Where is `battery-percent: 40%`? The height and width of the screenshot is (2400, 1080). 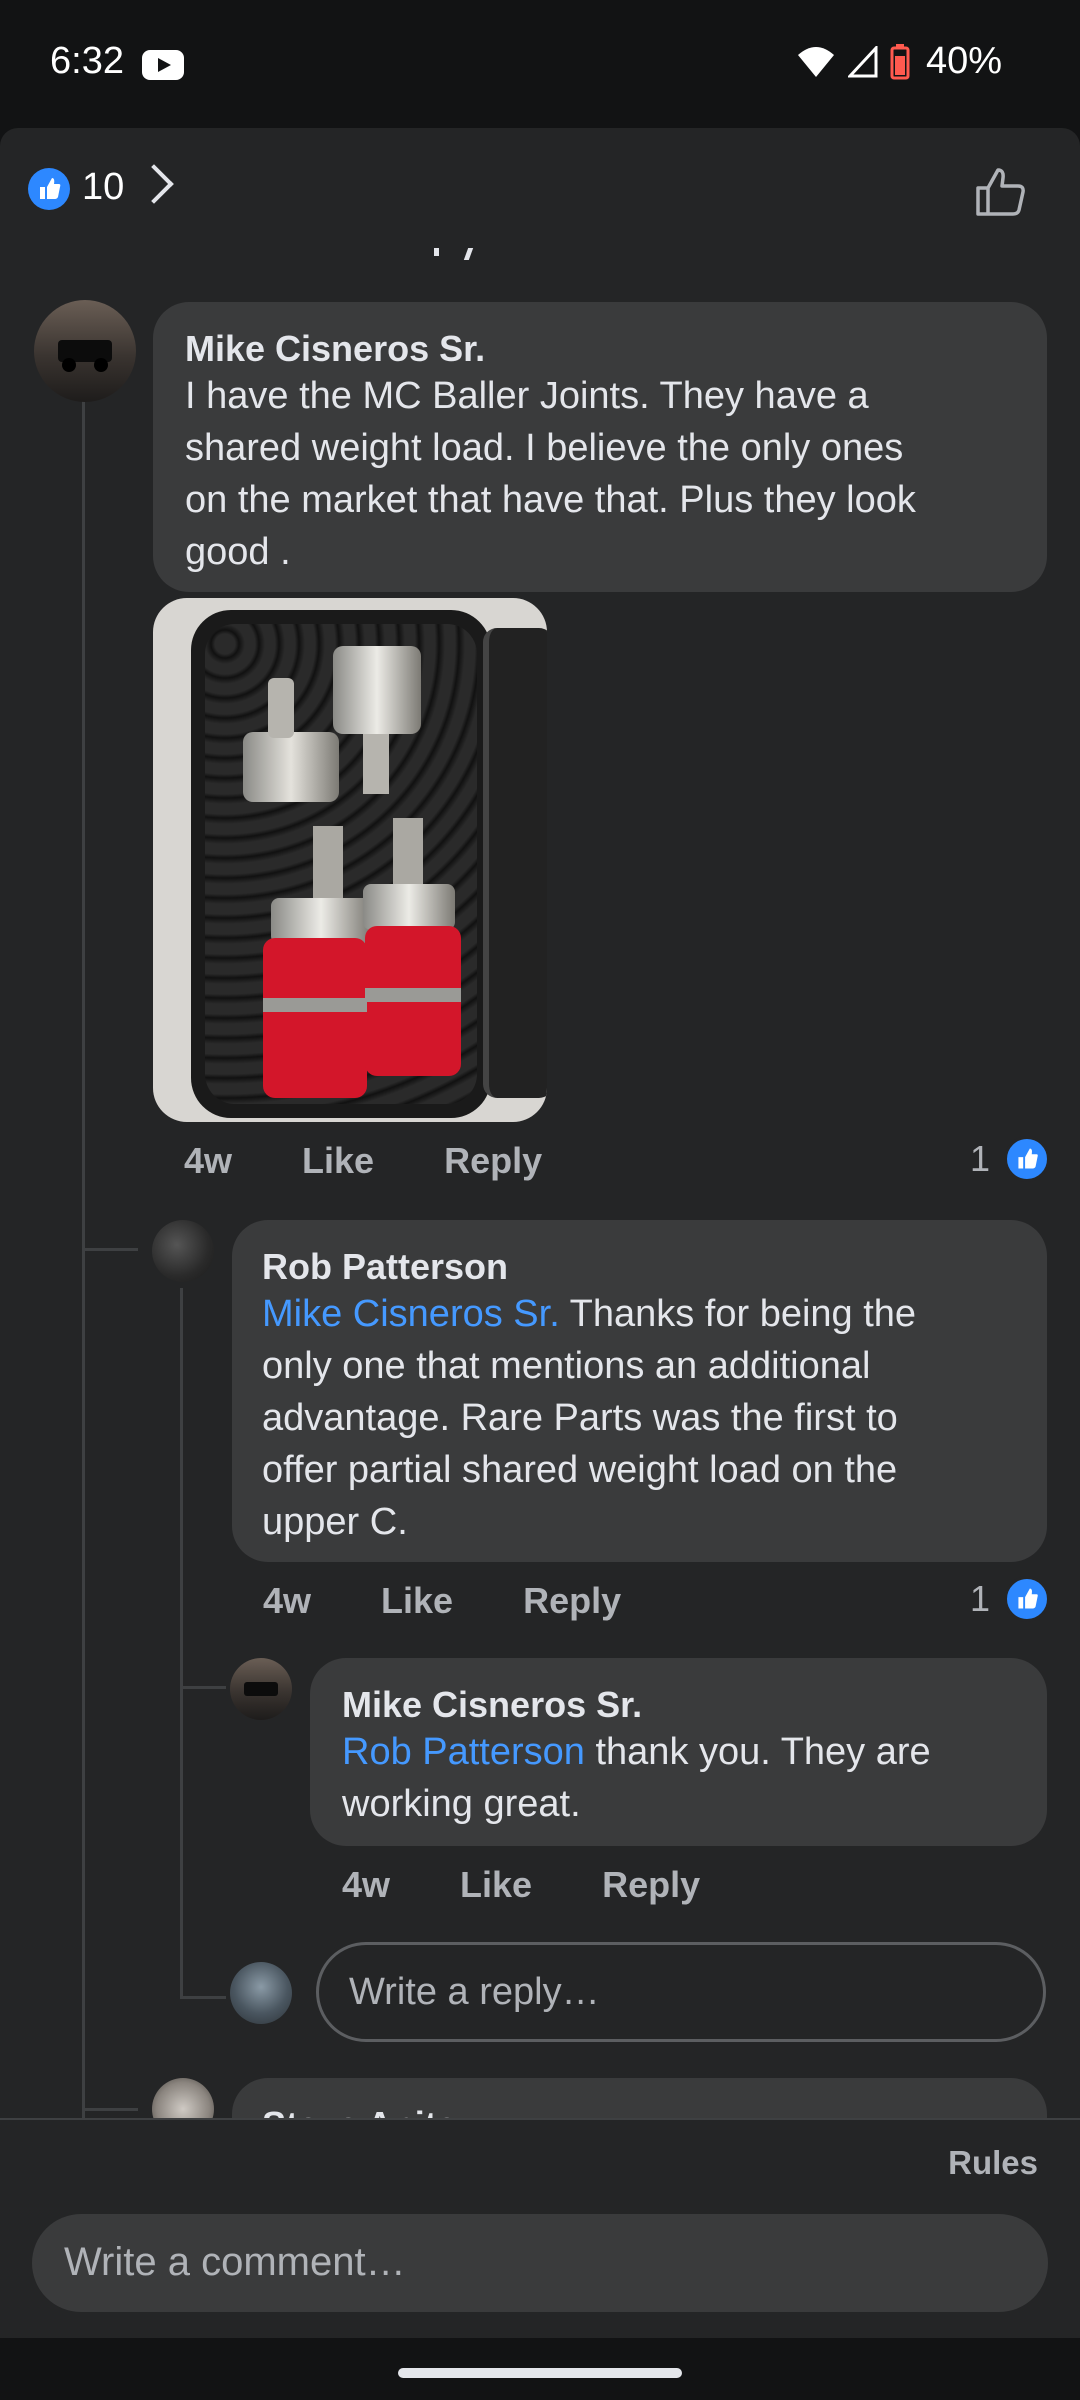
battery-percent: 40% is located at coordinates (963, 61).